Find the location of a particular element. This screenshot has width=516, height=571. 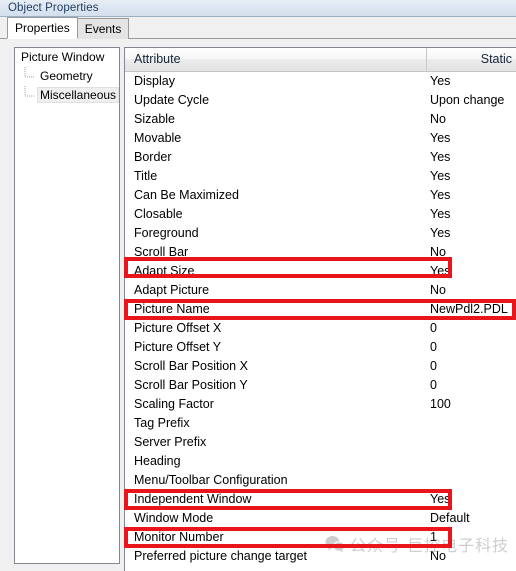

table-row: Foreground Yes is located at coordinates (320, 233).